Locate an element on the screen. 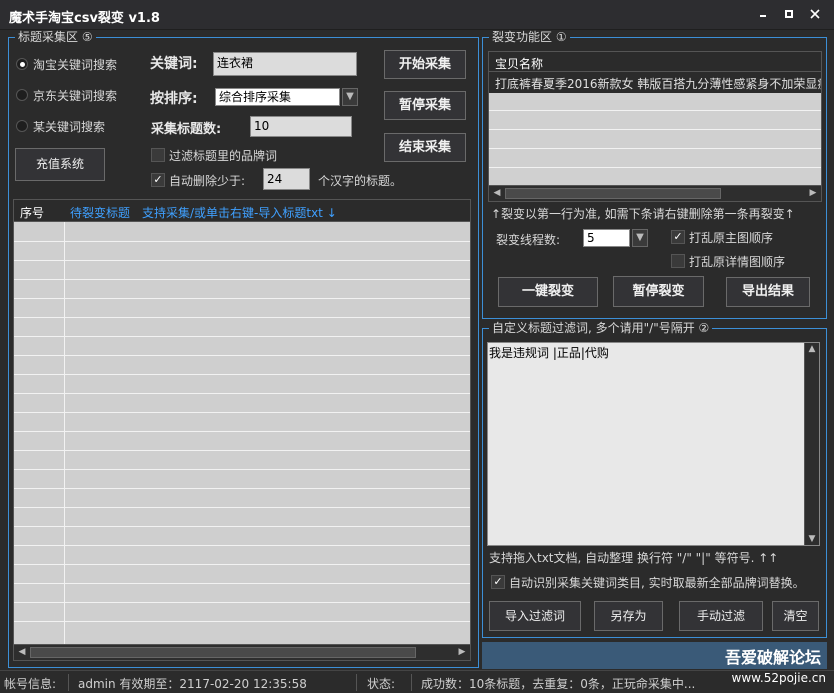 This screenshot has height=693, width=834. radio-jd: 京东关键词搜索 is located at coordinates (66, 95).